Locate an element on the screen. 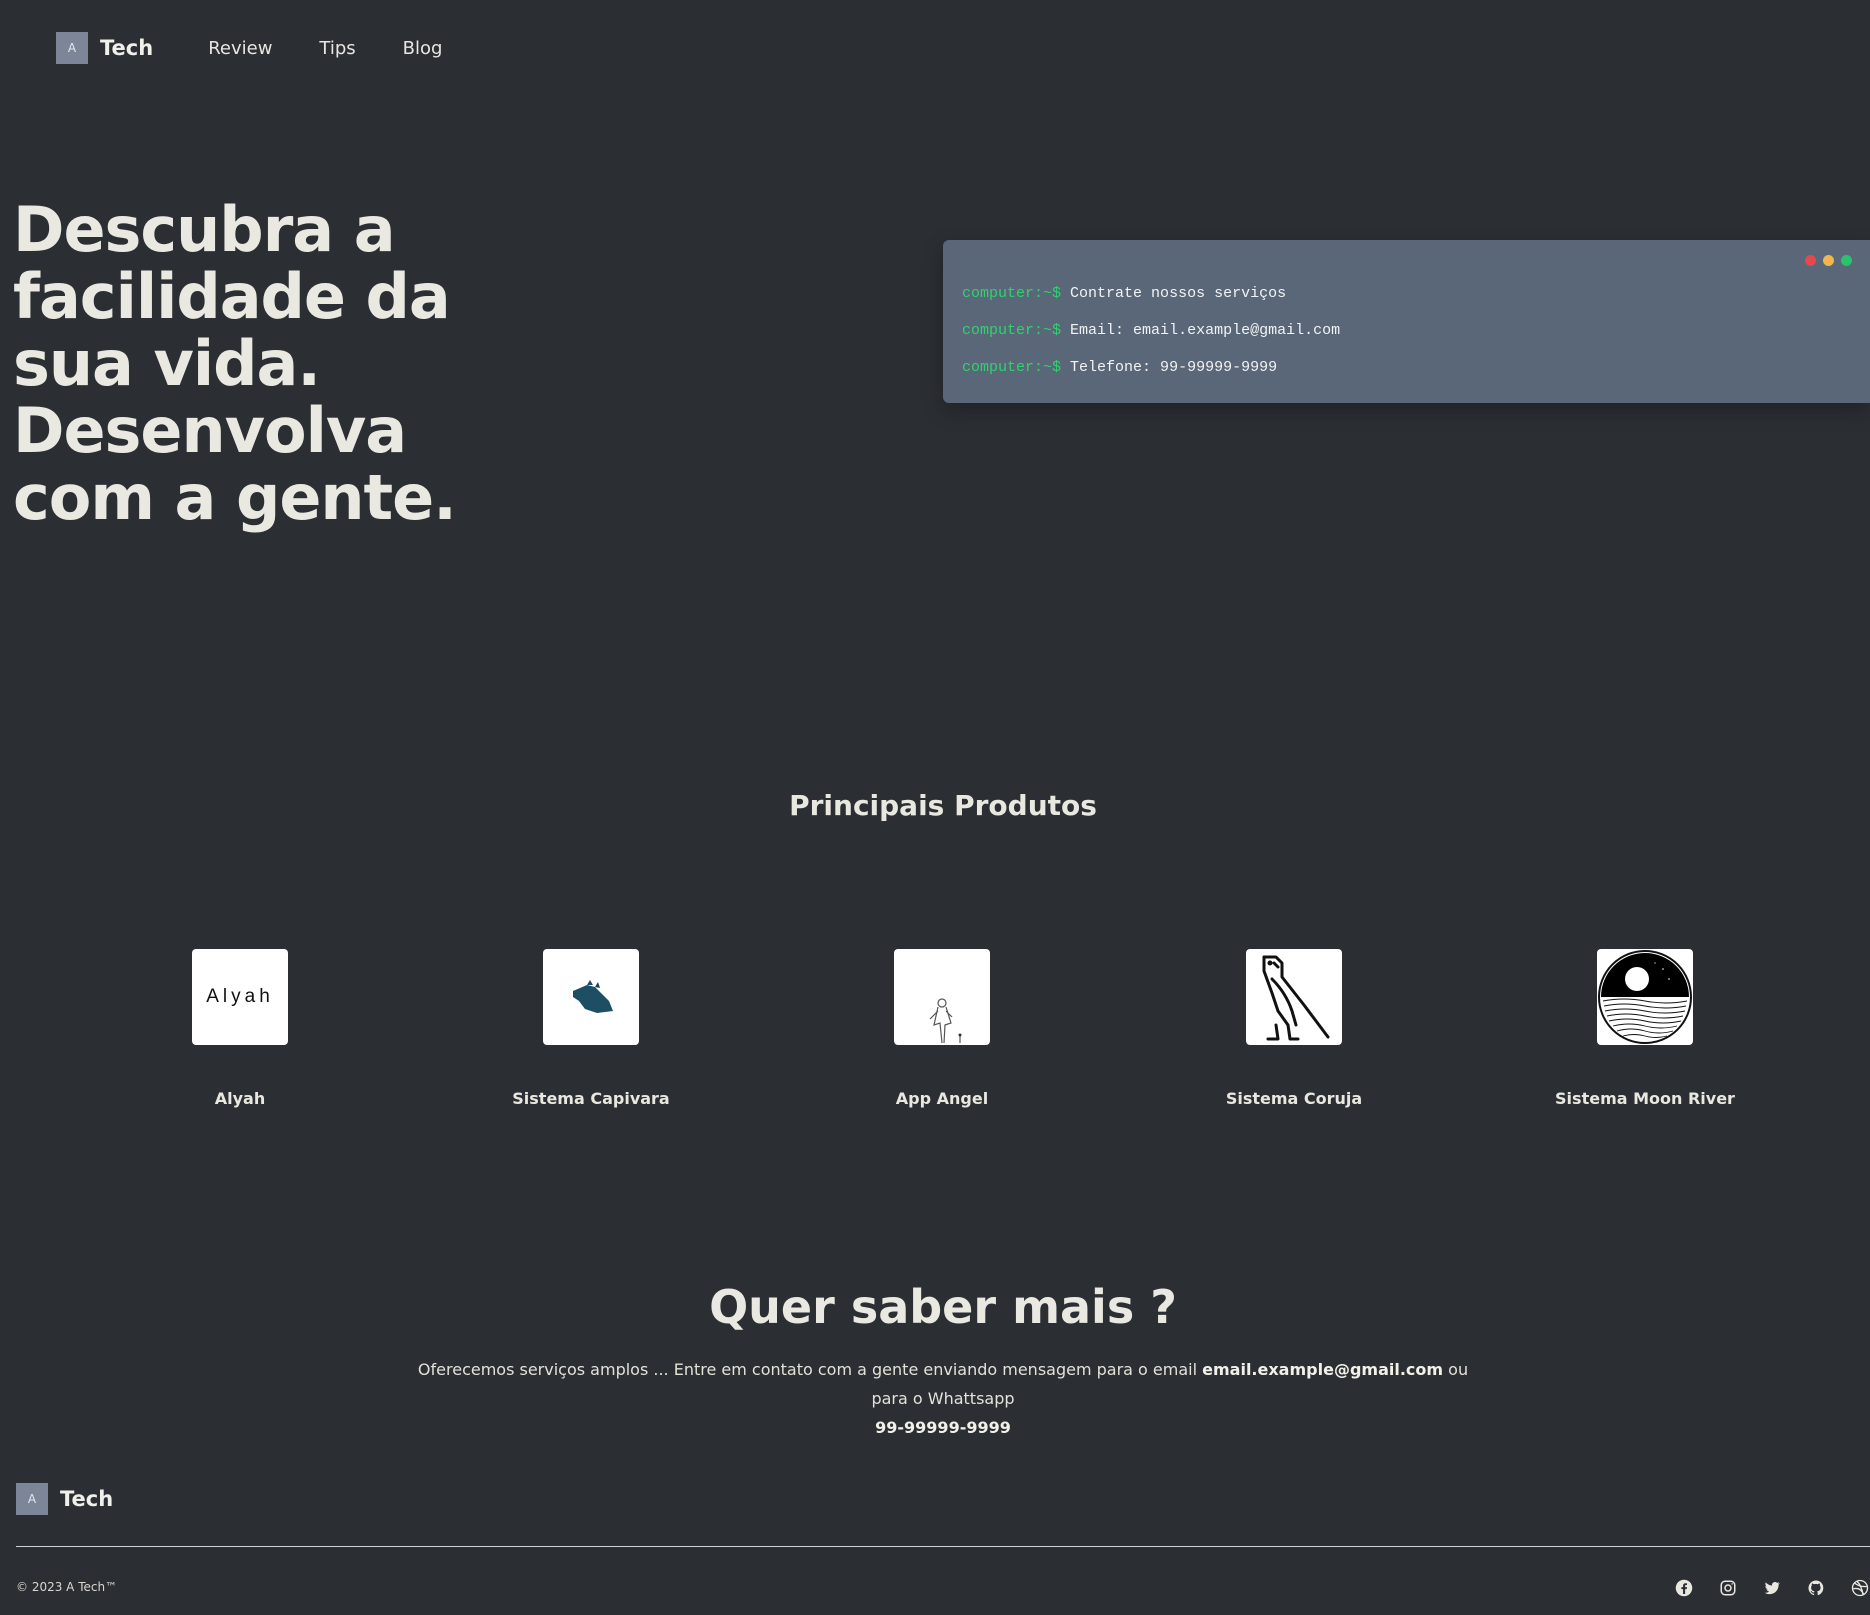 This screenshot has height=1615, width=1870. alyah-logo-text: Alyah is located at coordinates (240, 996).